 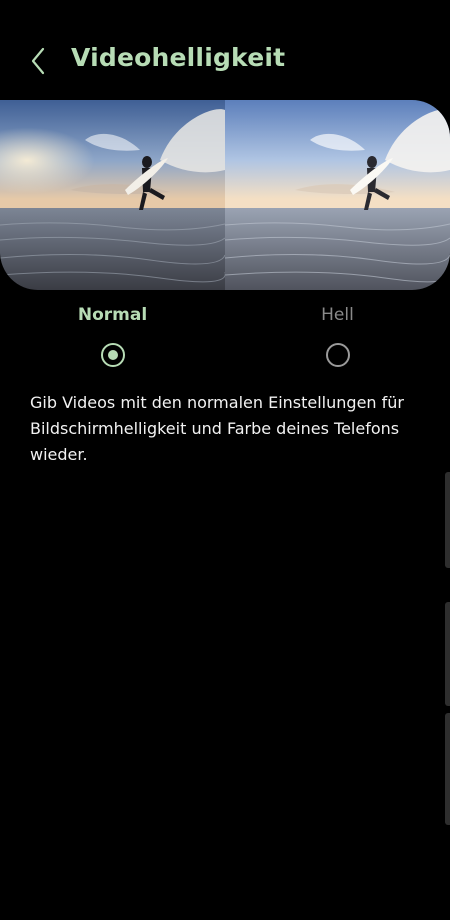 What do you see at coordinates (112, 315) in the screenshot?
I see `option-normal-label: Normal` at bounding box center [112, 315].